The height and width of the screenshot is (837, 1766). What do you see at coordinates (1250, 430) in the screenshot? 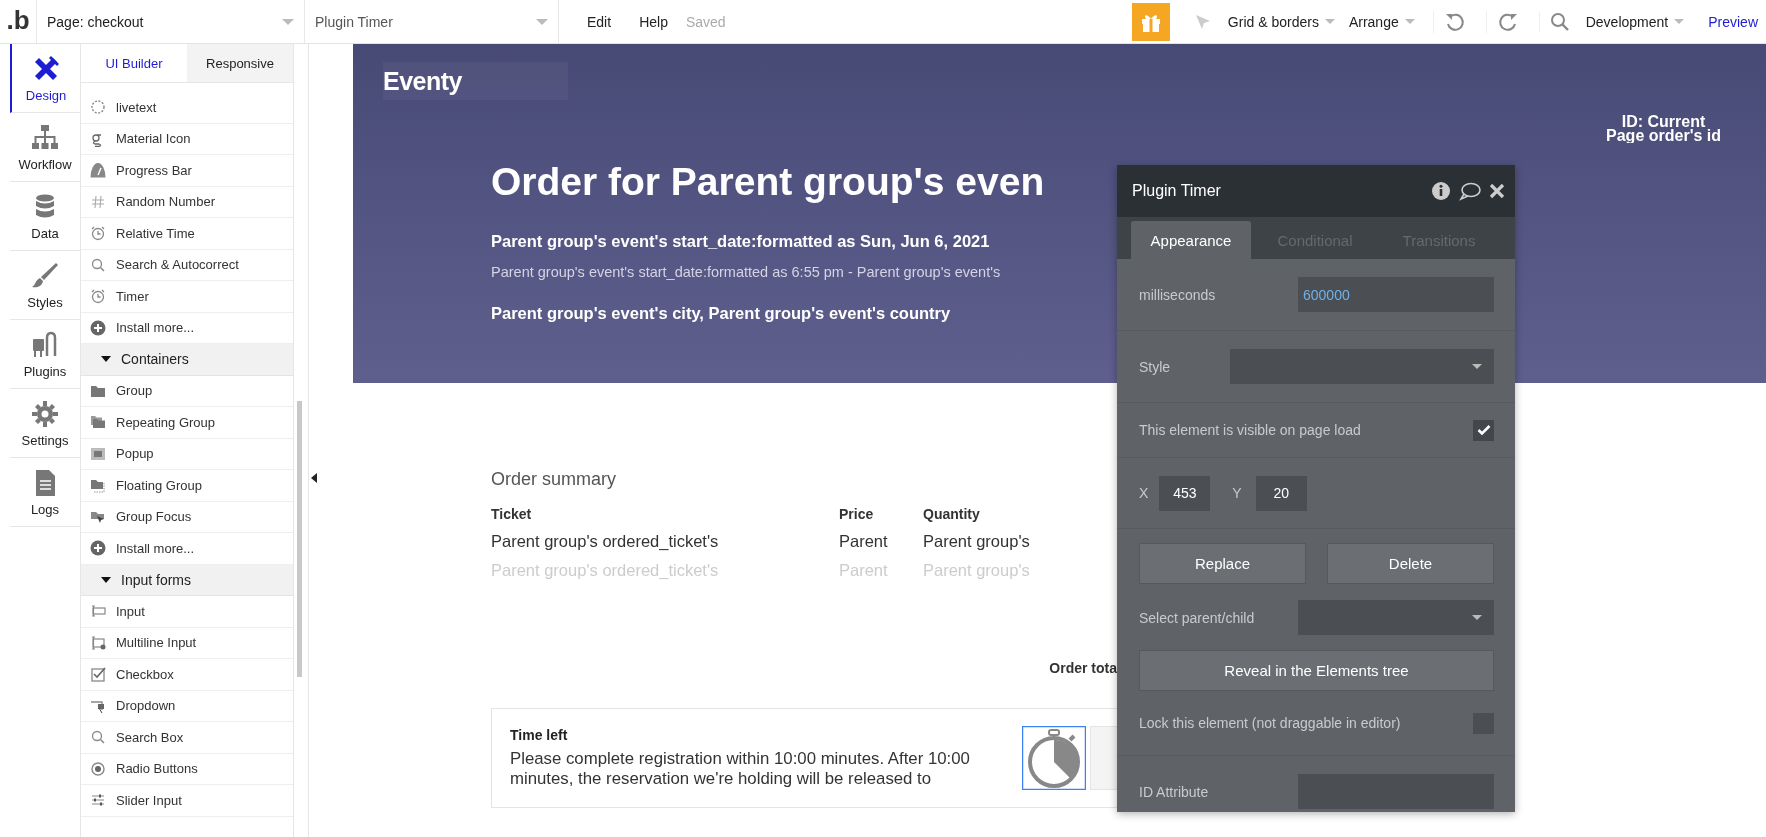
I see `checkbox-label: This element is visible on page load` at bounding box center [1250, 430].